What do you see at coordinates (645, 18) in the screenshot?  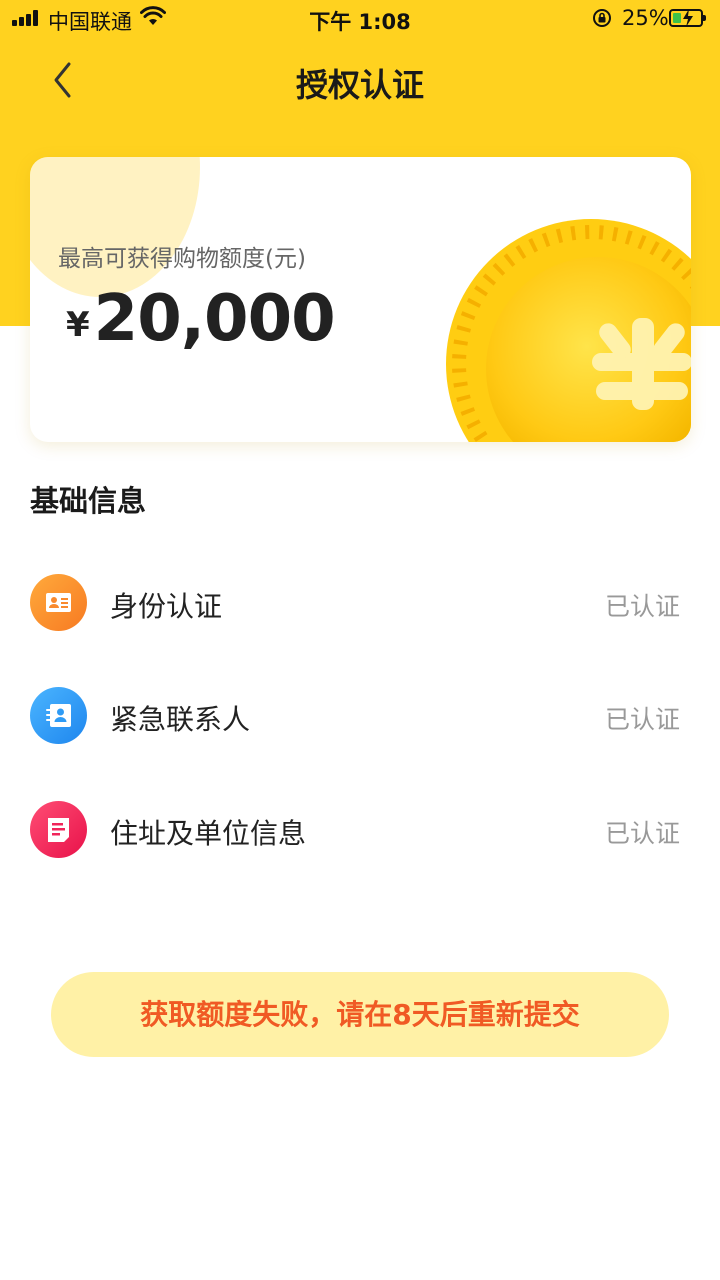 I see `battery-percent: 25%` at bounding box center [645, 18].